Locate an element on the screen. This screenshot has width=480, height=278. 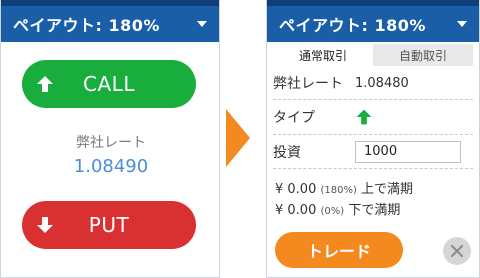
close-icon is located at coordinates (457, 251).